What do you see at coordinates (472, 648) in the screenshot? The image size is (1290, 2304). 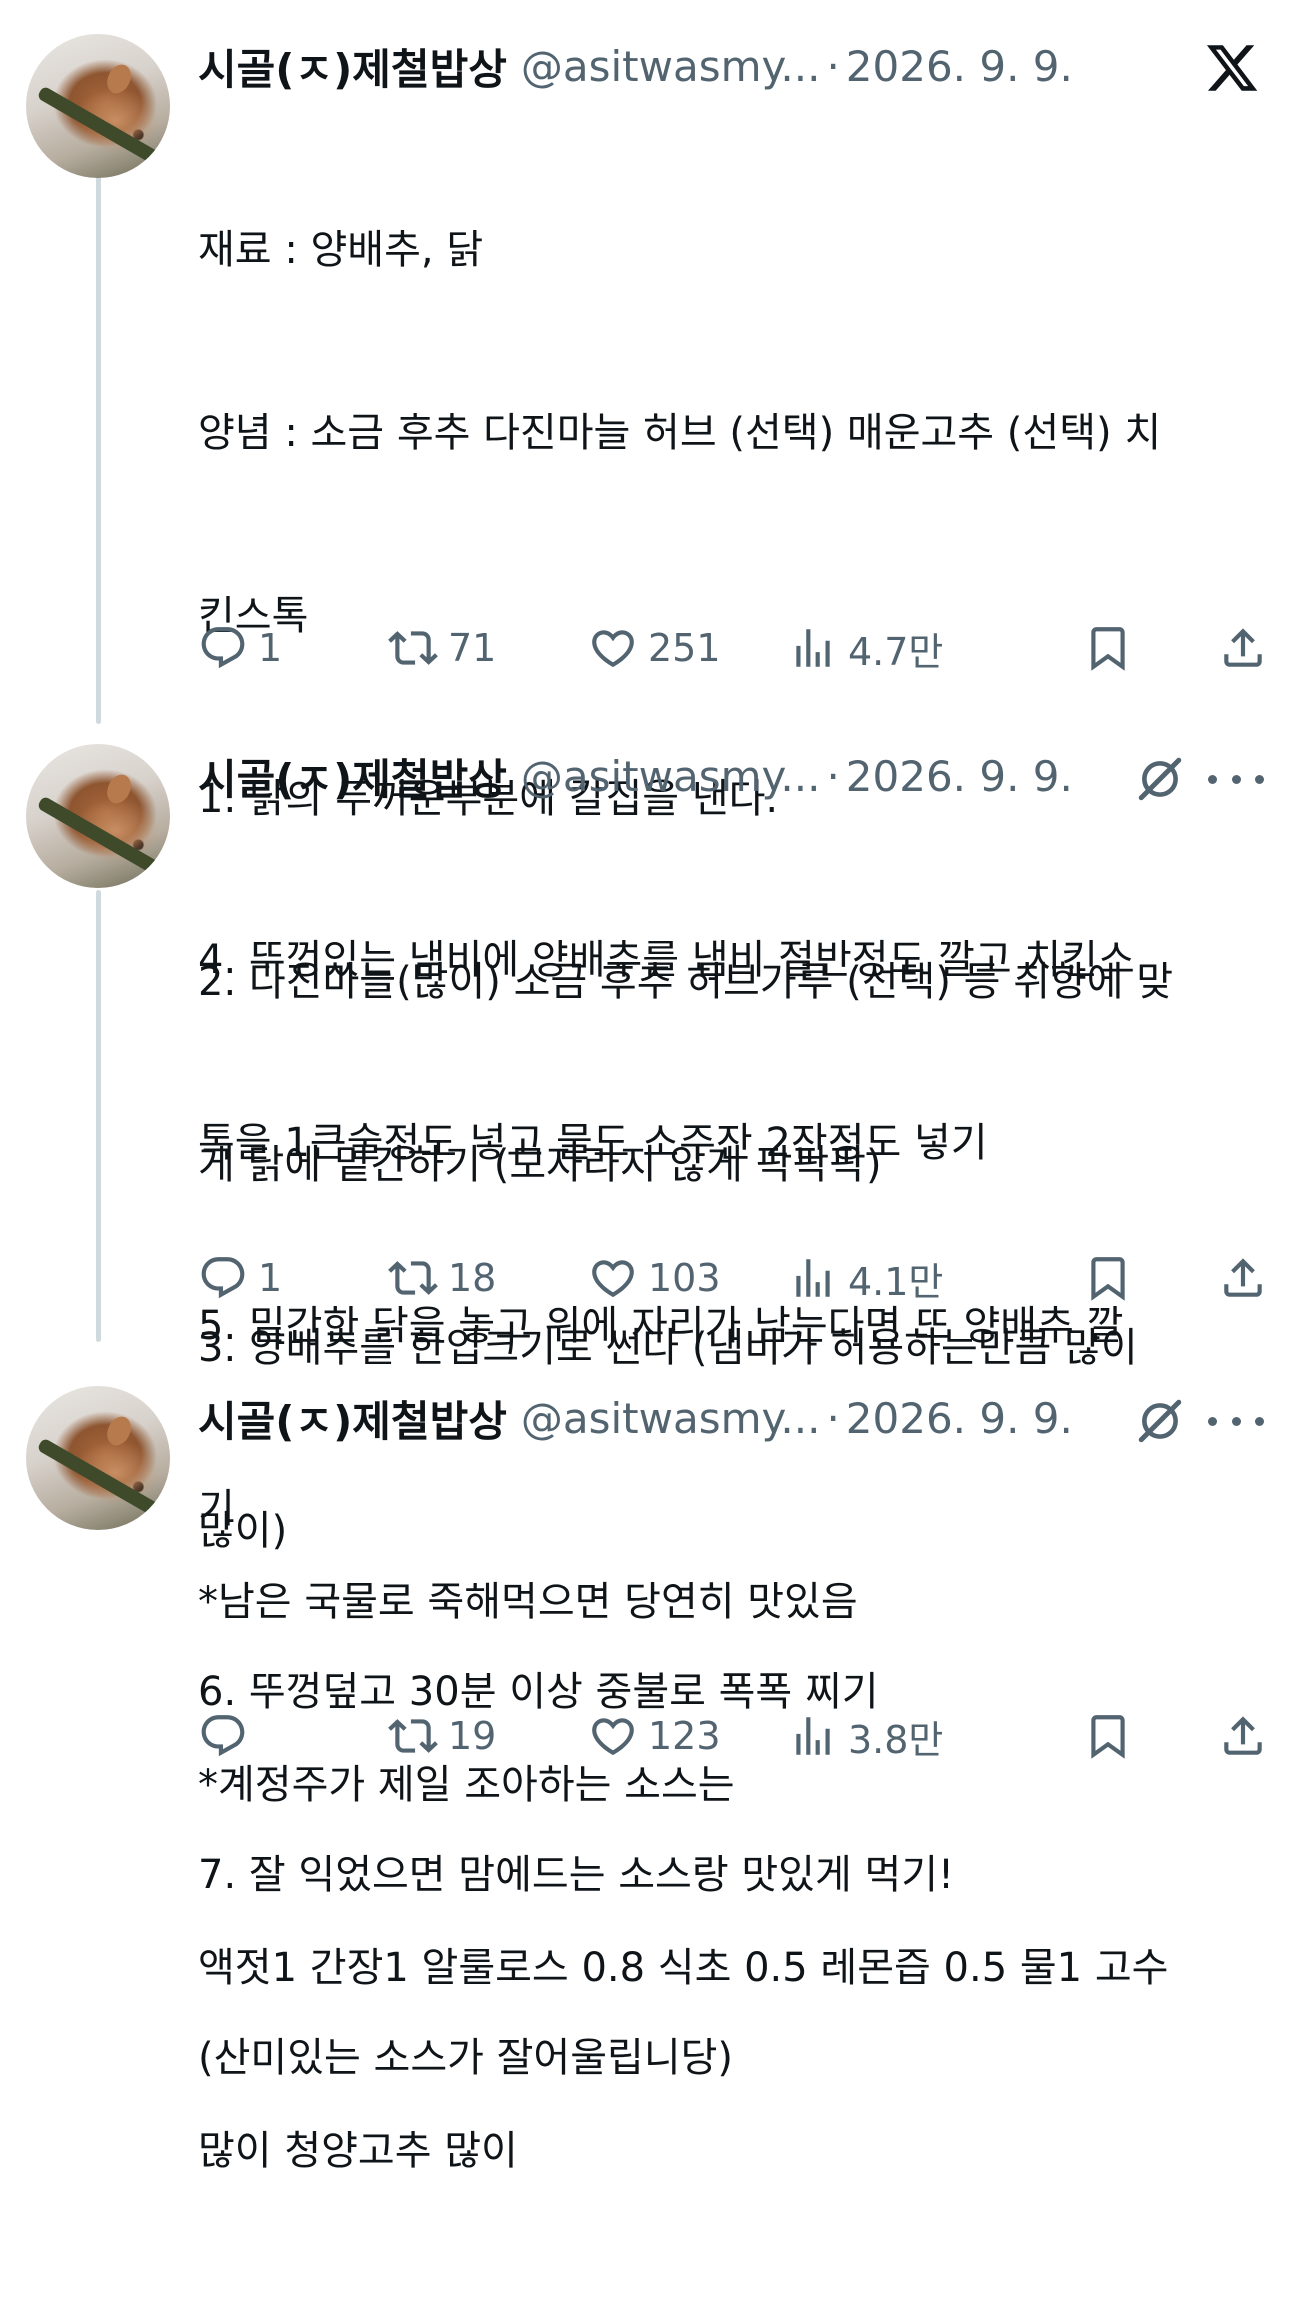 I see `repost-count: 71` at bounding box center [472, 648].